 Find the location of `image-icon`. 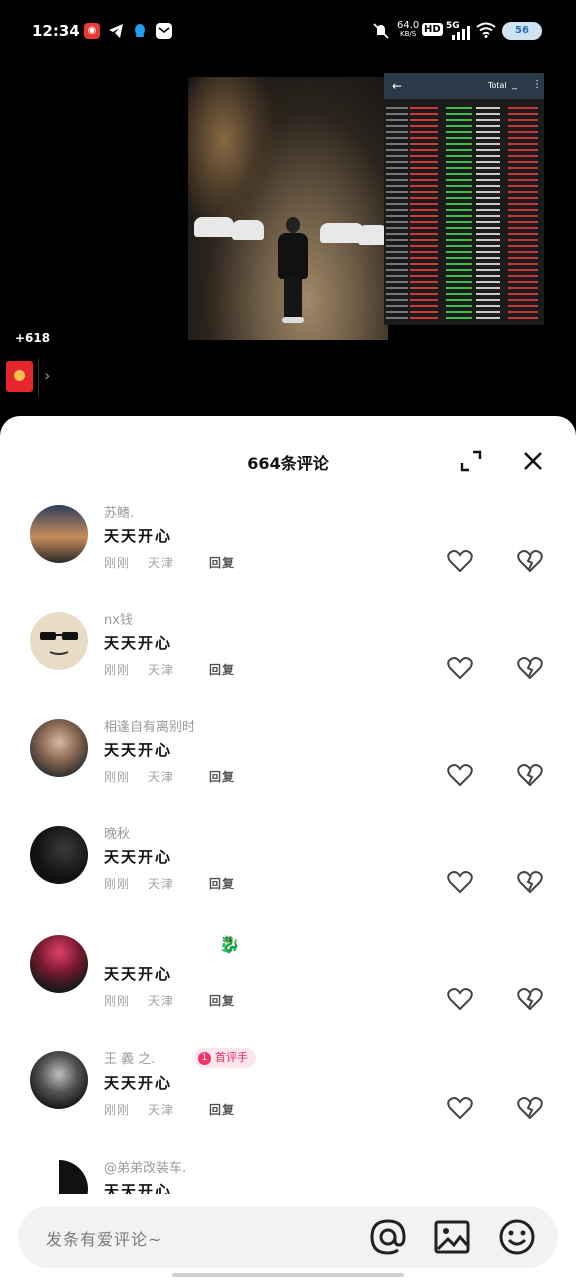

image-icon is located at coordinates (452, 1237).